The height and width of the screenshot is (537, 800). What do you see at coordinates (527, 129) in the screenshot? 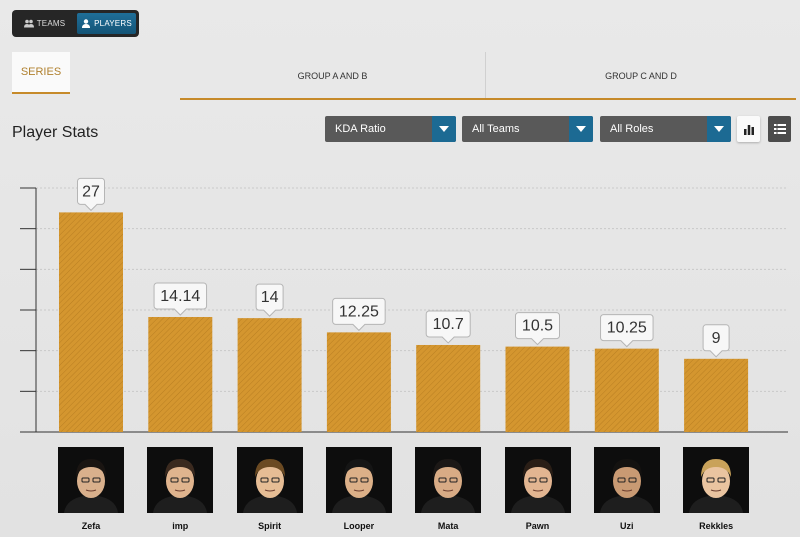
I see `teams-select: All Teams` at bounding box center [527, 129].